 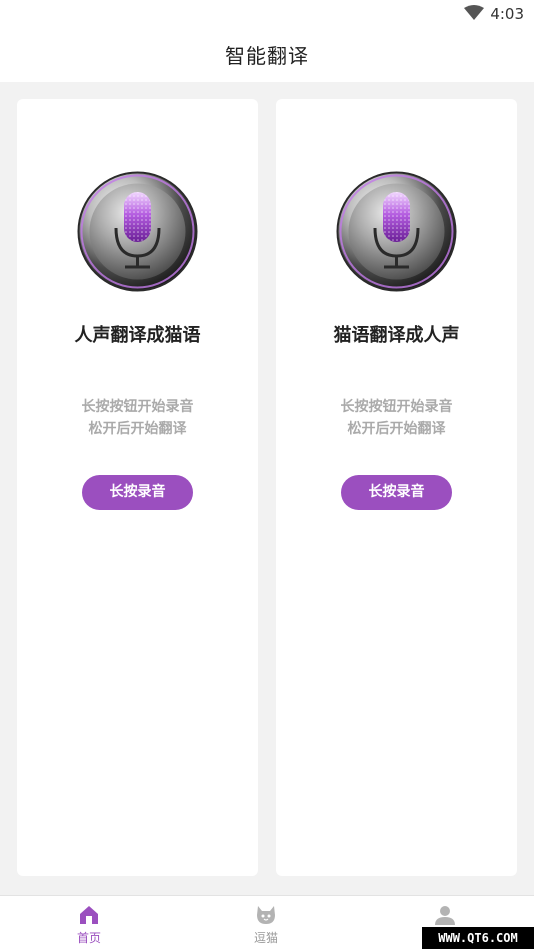 I want to click on card-title: 人声翻译成猫语, so click(x=137, y=335).